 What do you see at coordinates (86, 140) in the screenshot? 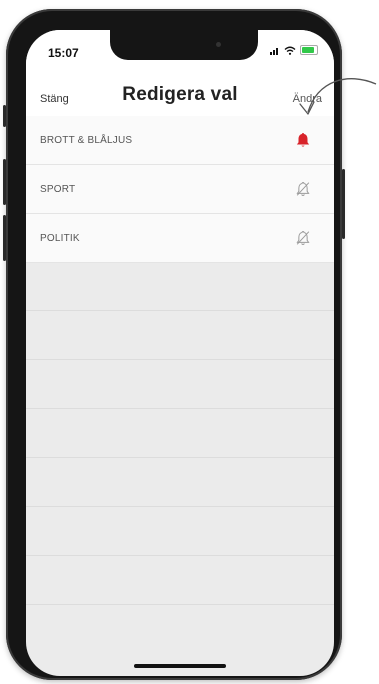
I see `list-item-label: BROTT & BLÅLJUS` at bounding box center [86, 140].